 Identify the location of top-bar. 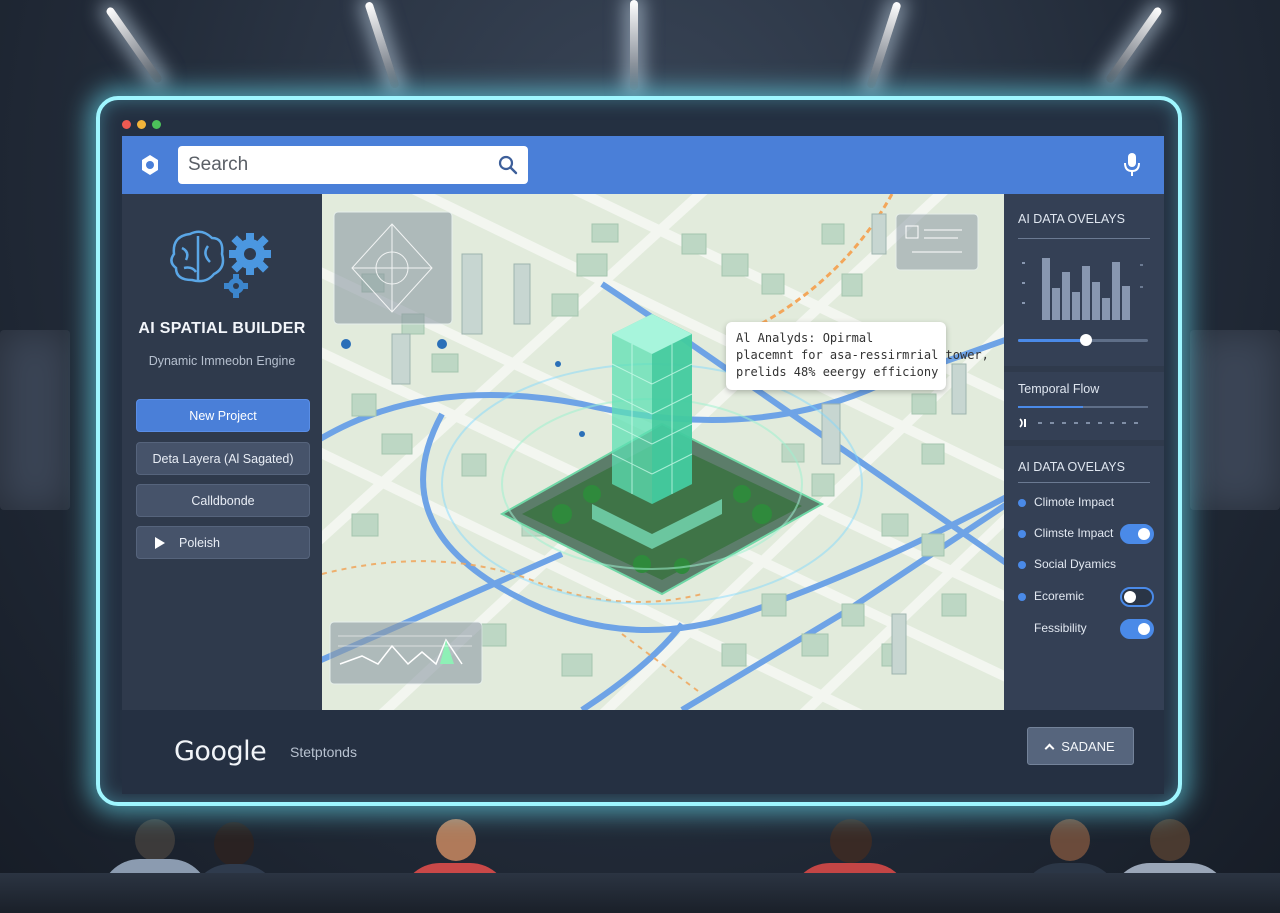
(643, 165).